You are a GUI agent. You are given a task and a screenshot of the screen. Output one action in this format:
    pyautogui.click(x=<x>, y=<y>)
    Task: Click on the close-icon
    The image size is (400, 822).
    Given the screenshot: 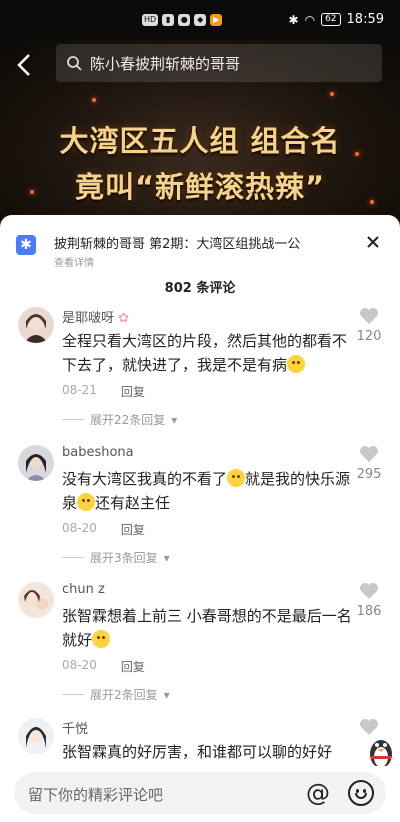 What is the action you would take?
    pyautogui.click(x=373, y=242)
    